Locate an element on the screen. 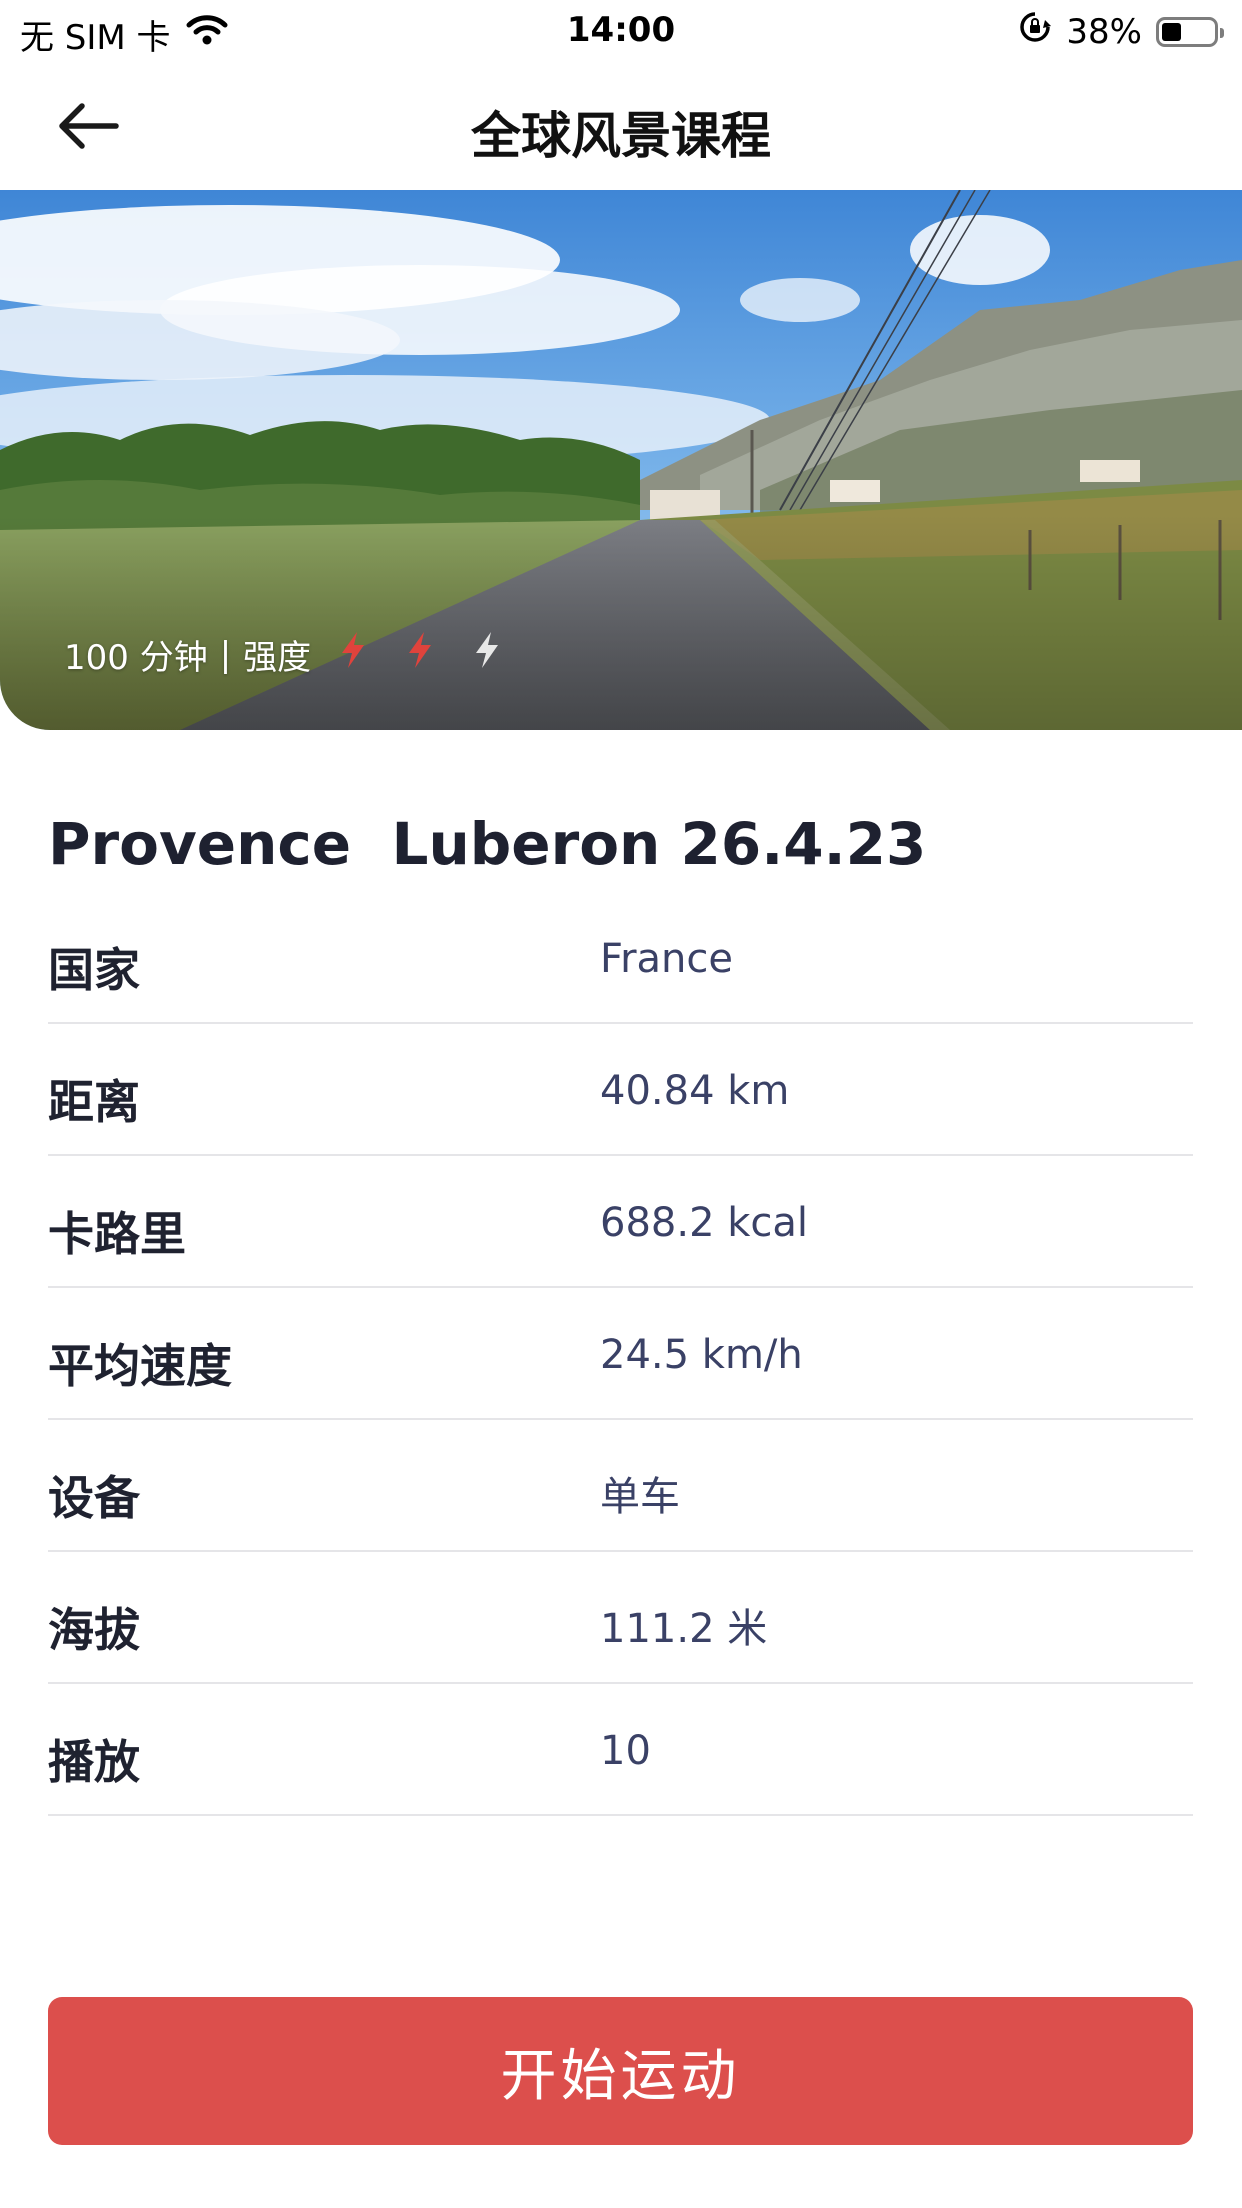  duration-label: 100 分钟 is located at coordinates (136, 658).